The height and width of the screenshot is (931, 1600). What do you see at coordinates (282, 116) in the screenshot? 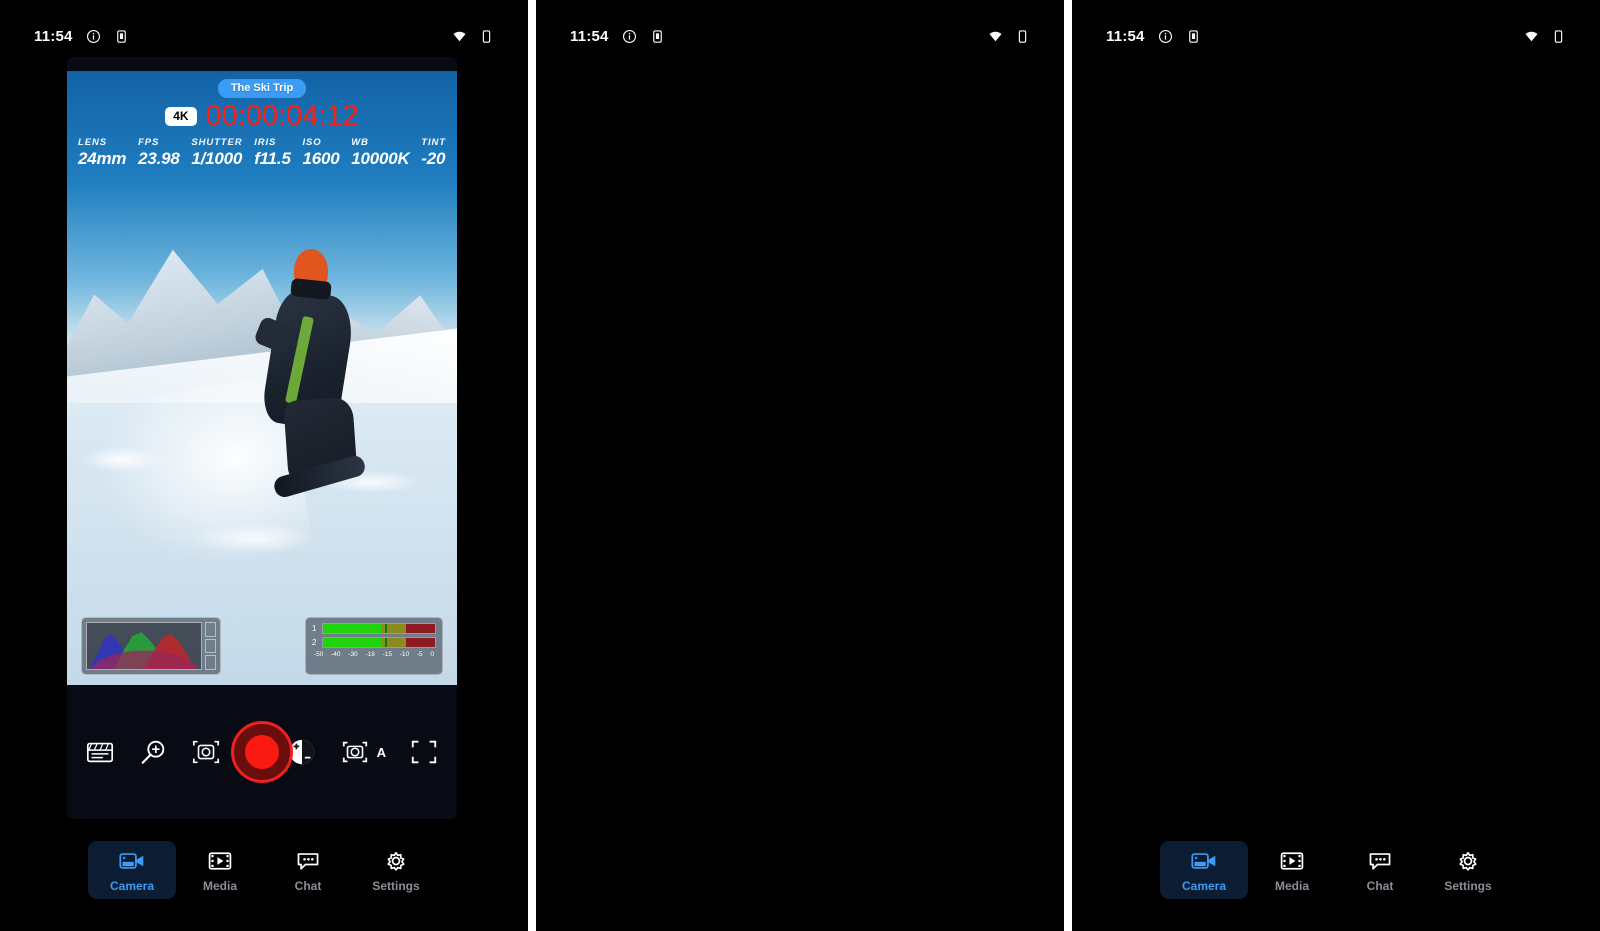
I see `timecode: 00:00:04:12` at bounding box center [282, 116].